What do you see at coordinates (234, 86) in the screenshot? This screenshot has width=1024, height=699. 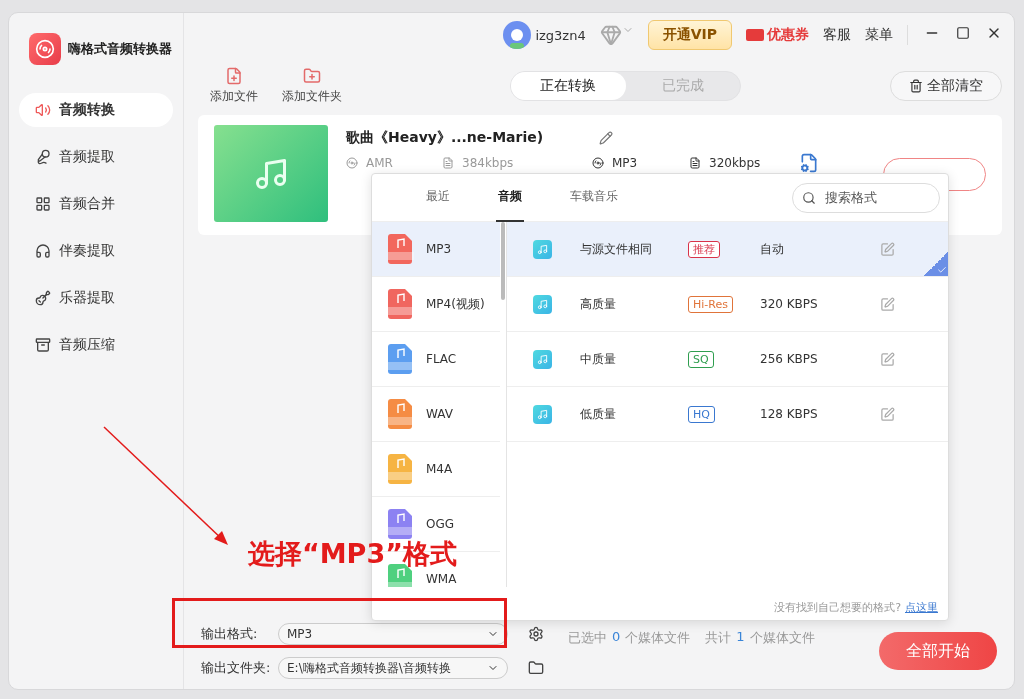 I see `add-button: 添加文件` at bounding box center [234, 86].